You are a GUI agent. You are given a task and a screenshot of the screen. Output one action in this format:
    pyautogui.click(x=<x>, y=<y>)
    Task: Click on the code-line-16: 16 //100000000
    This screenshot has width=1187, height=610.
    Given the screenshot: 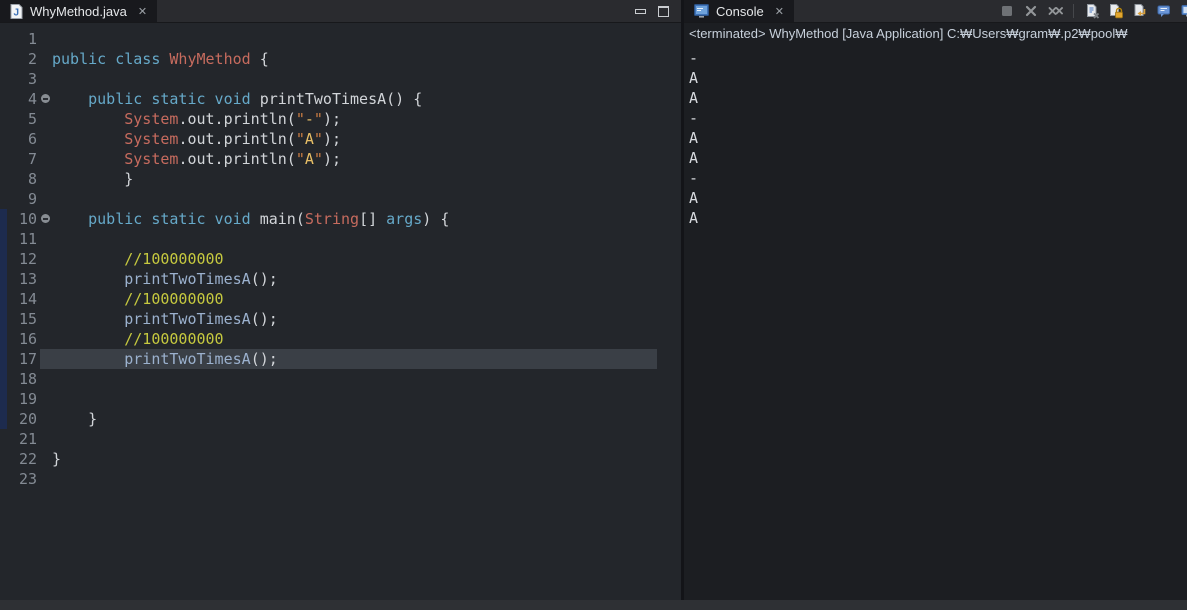 What is the action you would take?
    pyautogui.click(x=340, y=339)
    